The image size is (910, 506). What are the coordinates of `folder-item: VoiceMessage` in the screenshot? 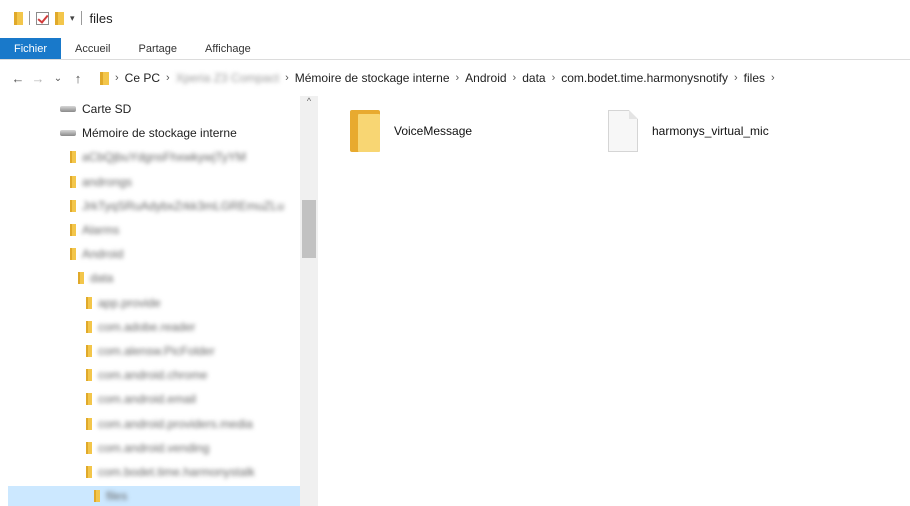 It's located at (411, 131).